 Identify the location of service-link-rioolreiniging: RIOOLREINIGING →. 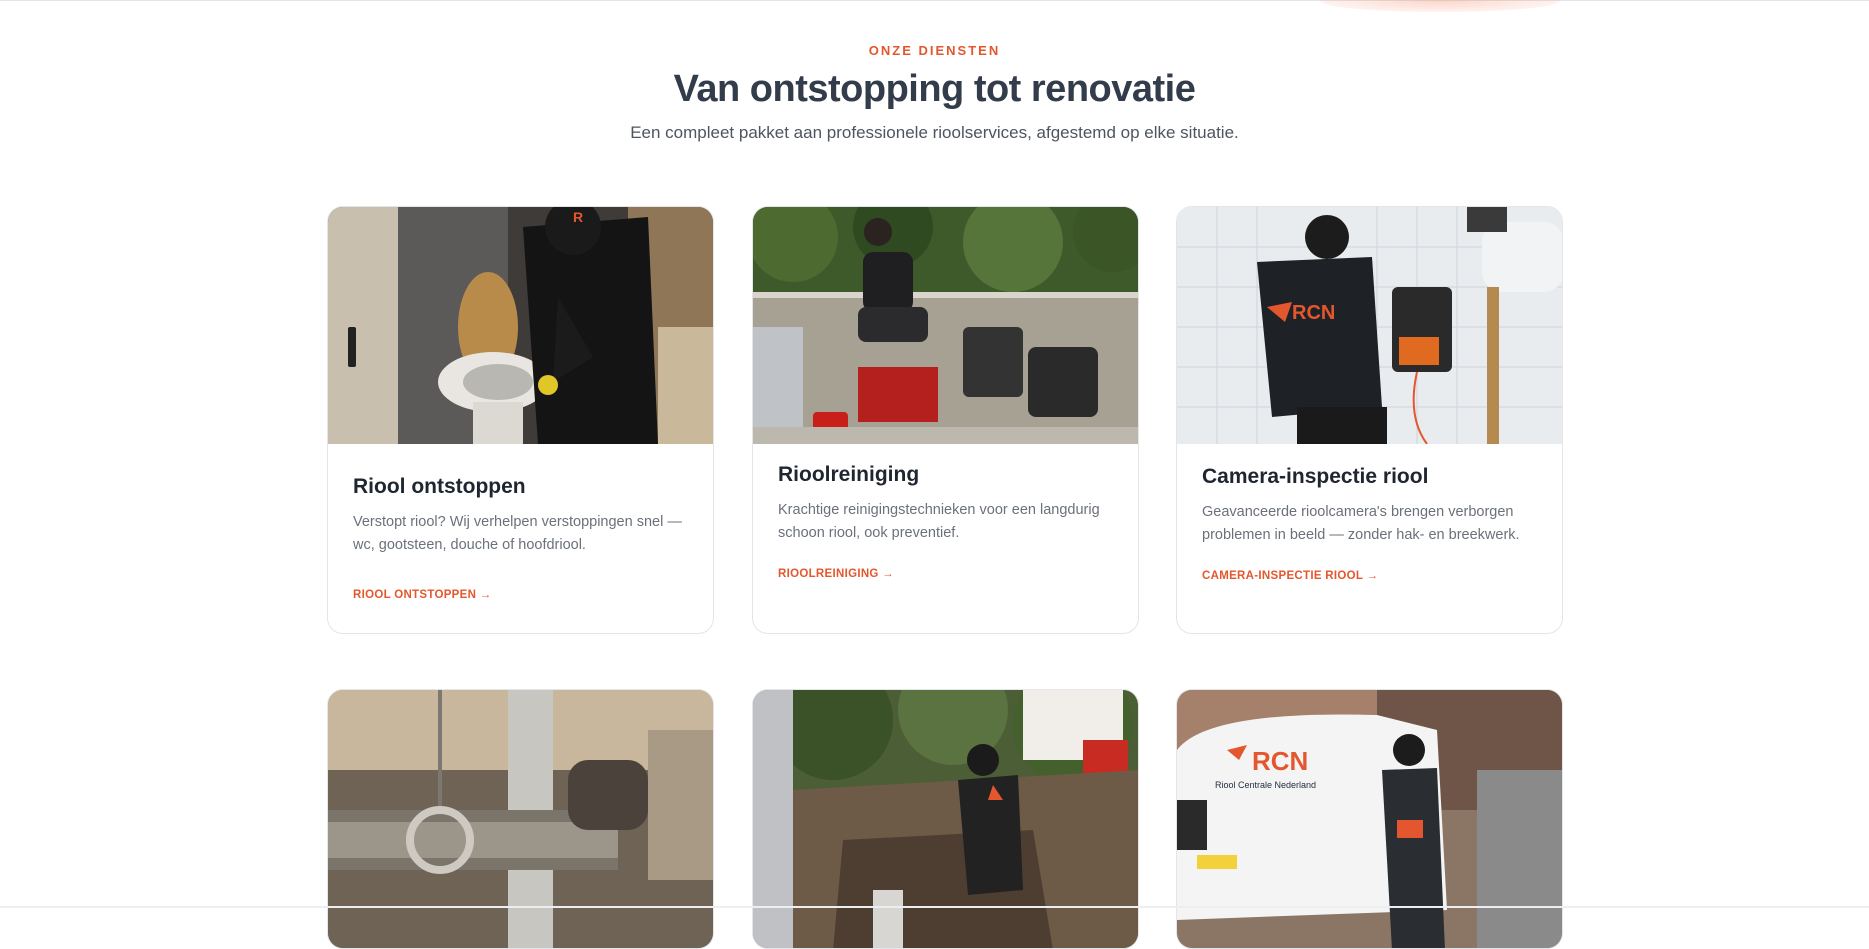
(836, 574).